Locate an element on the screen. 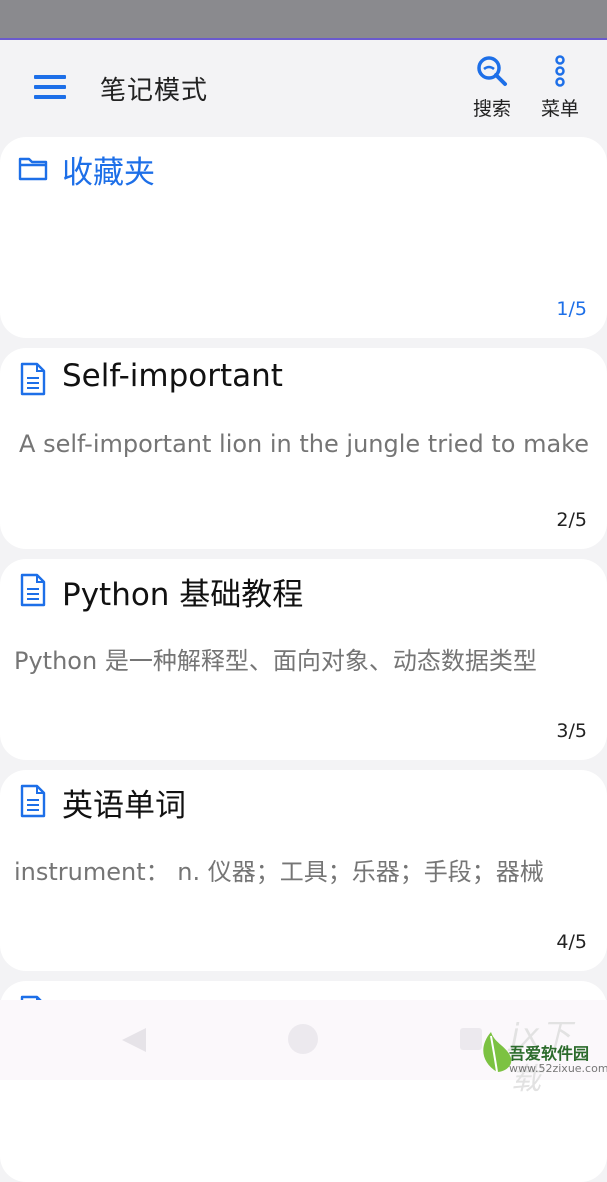  card-page-indicator: 3/5 is located at coordinates (571, 731).